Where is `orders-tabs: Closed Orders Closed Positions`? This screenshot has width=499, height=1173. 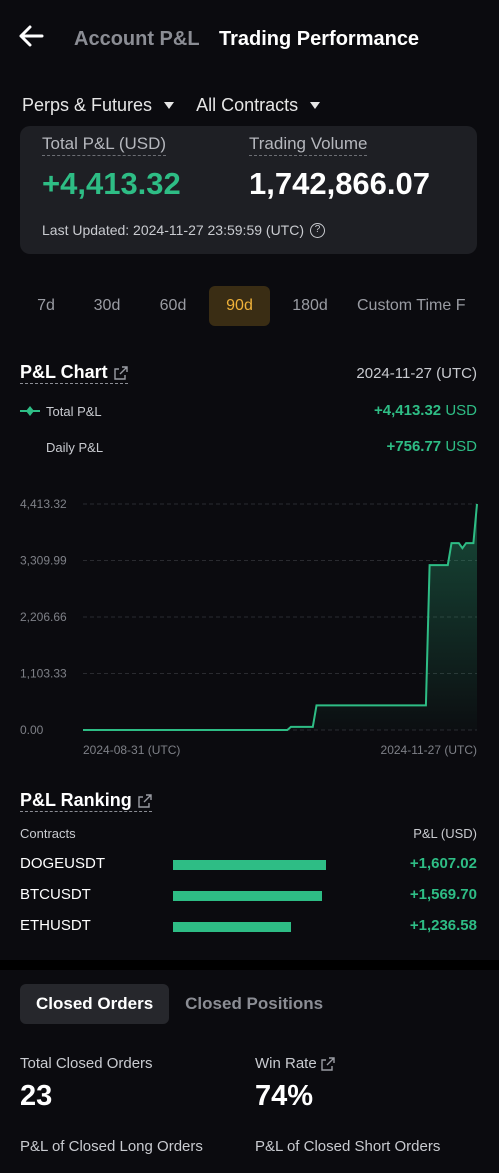
orders-tabs: Closed Orders Closed Positions is located at coordinates (179, 1004).